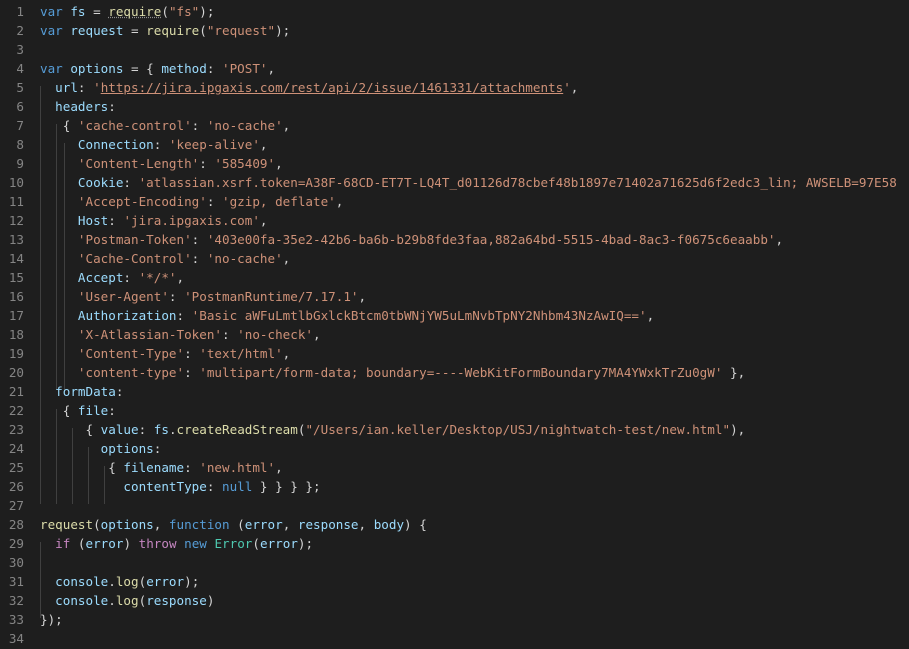 The width and height of the screenshot is (909, 649). What do you see at coordinates (66, 87) in the screenshot?
I see `code-token: url` at bounding box center [66, 87].